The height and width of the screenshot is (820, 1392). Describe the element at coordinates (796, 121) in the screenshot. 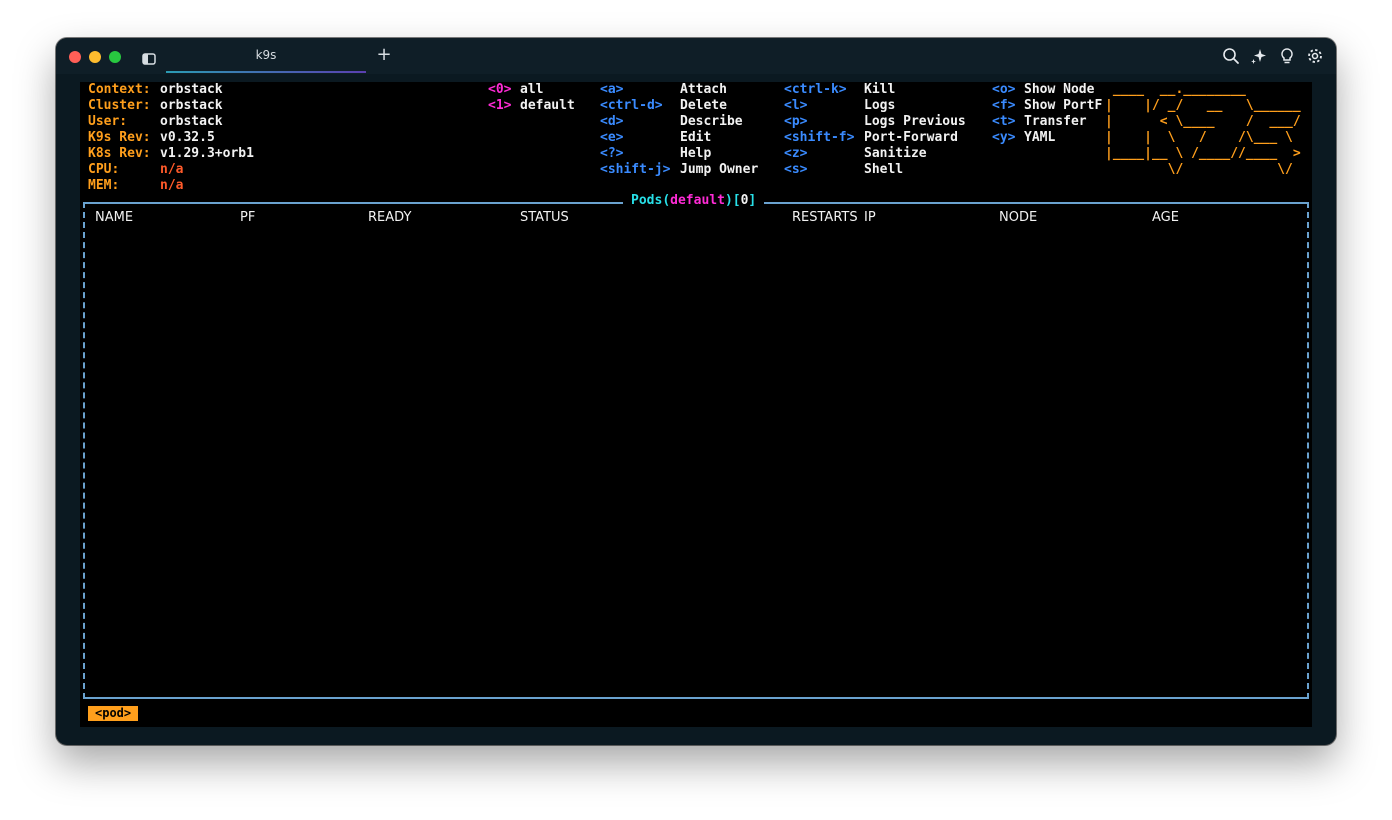

I see `shortcut-key: <p>` at that location.